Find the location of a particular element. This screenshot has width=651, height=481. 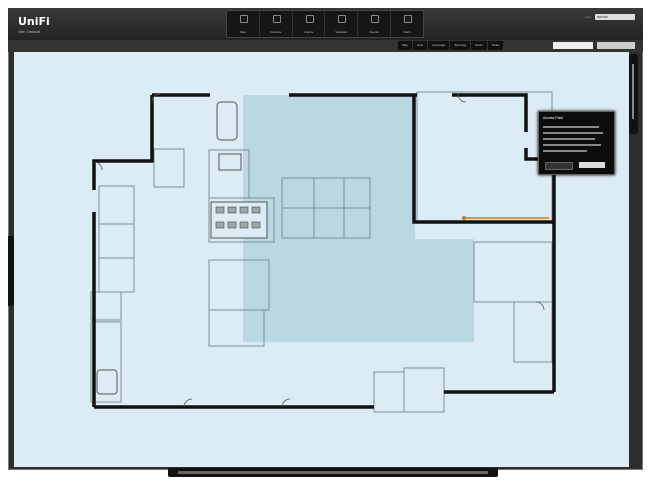

popup-ok-button is located at coordinates (592, 165).